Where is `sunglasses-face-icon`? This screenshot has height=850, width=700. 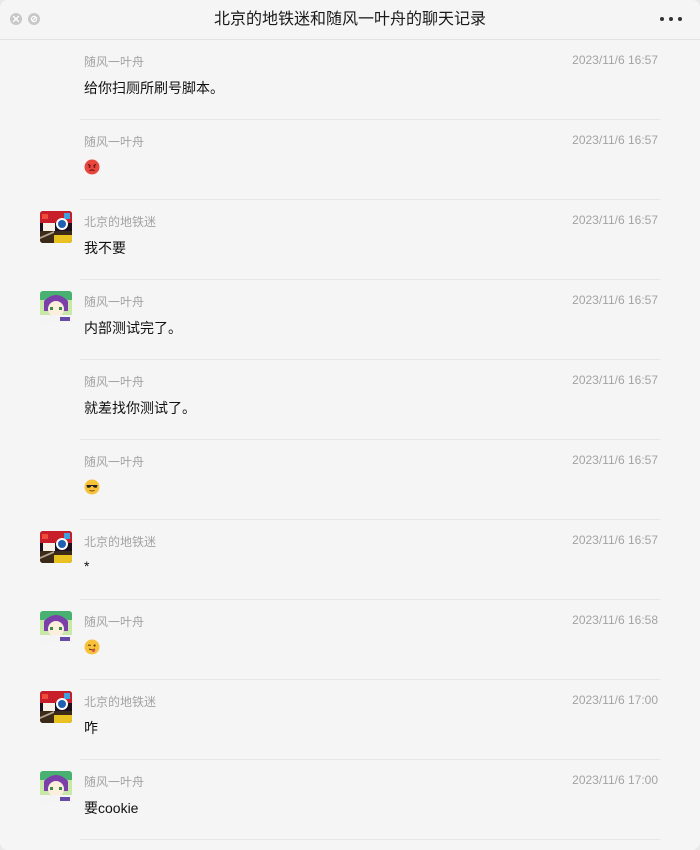 sunglasses-face-icon is located at coordinates (92, 486).